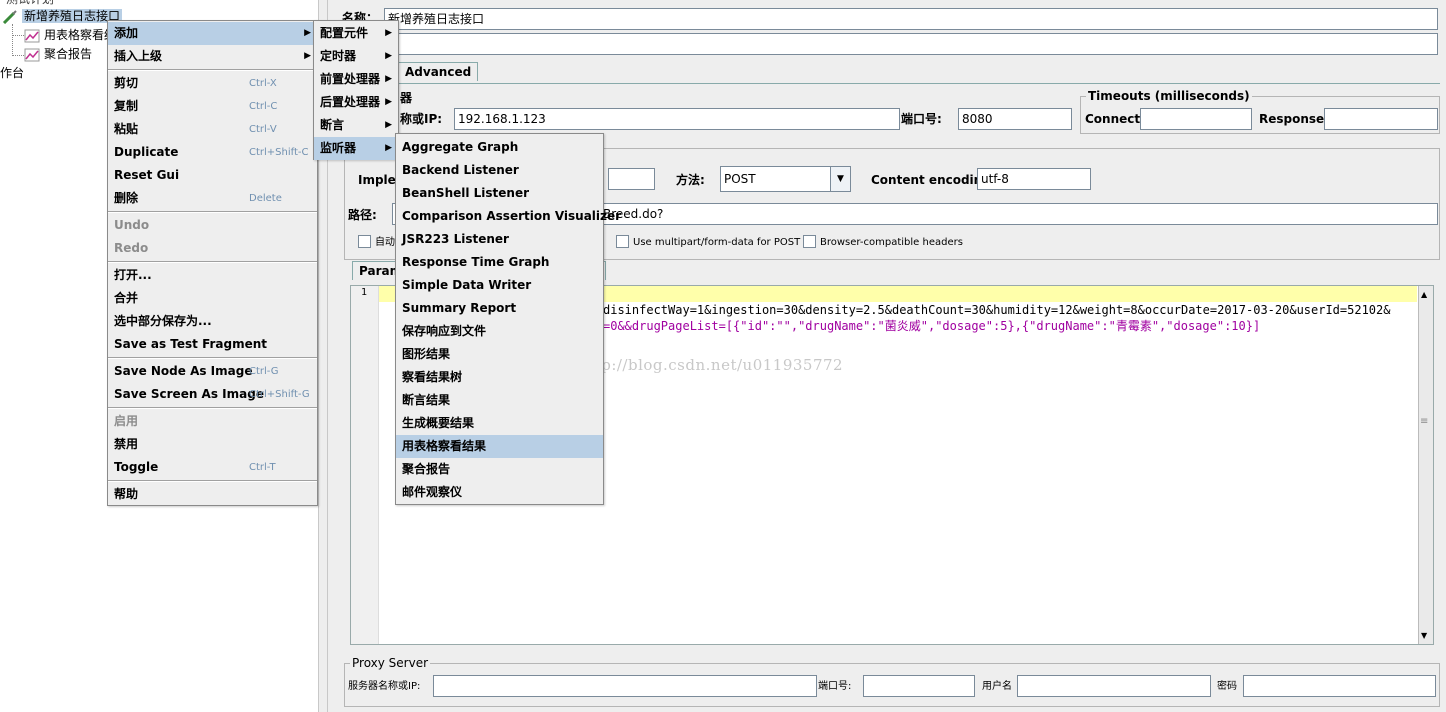  I want to click on path-label: 路径:, so click(362, 215).